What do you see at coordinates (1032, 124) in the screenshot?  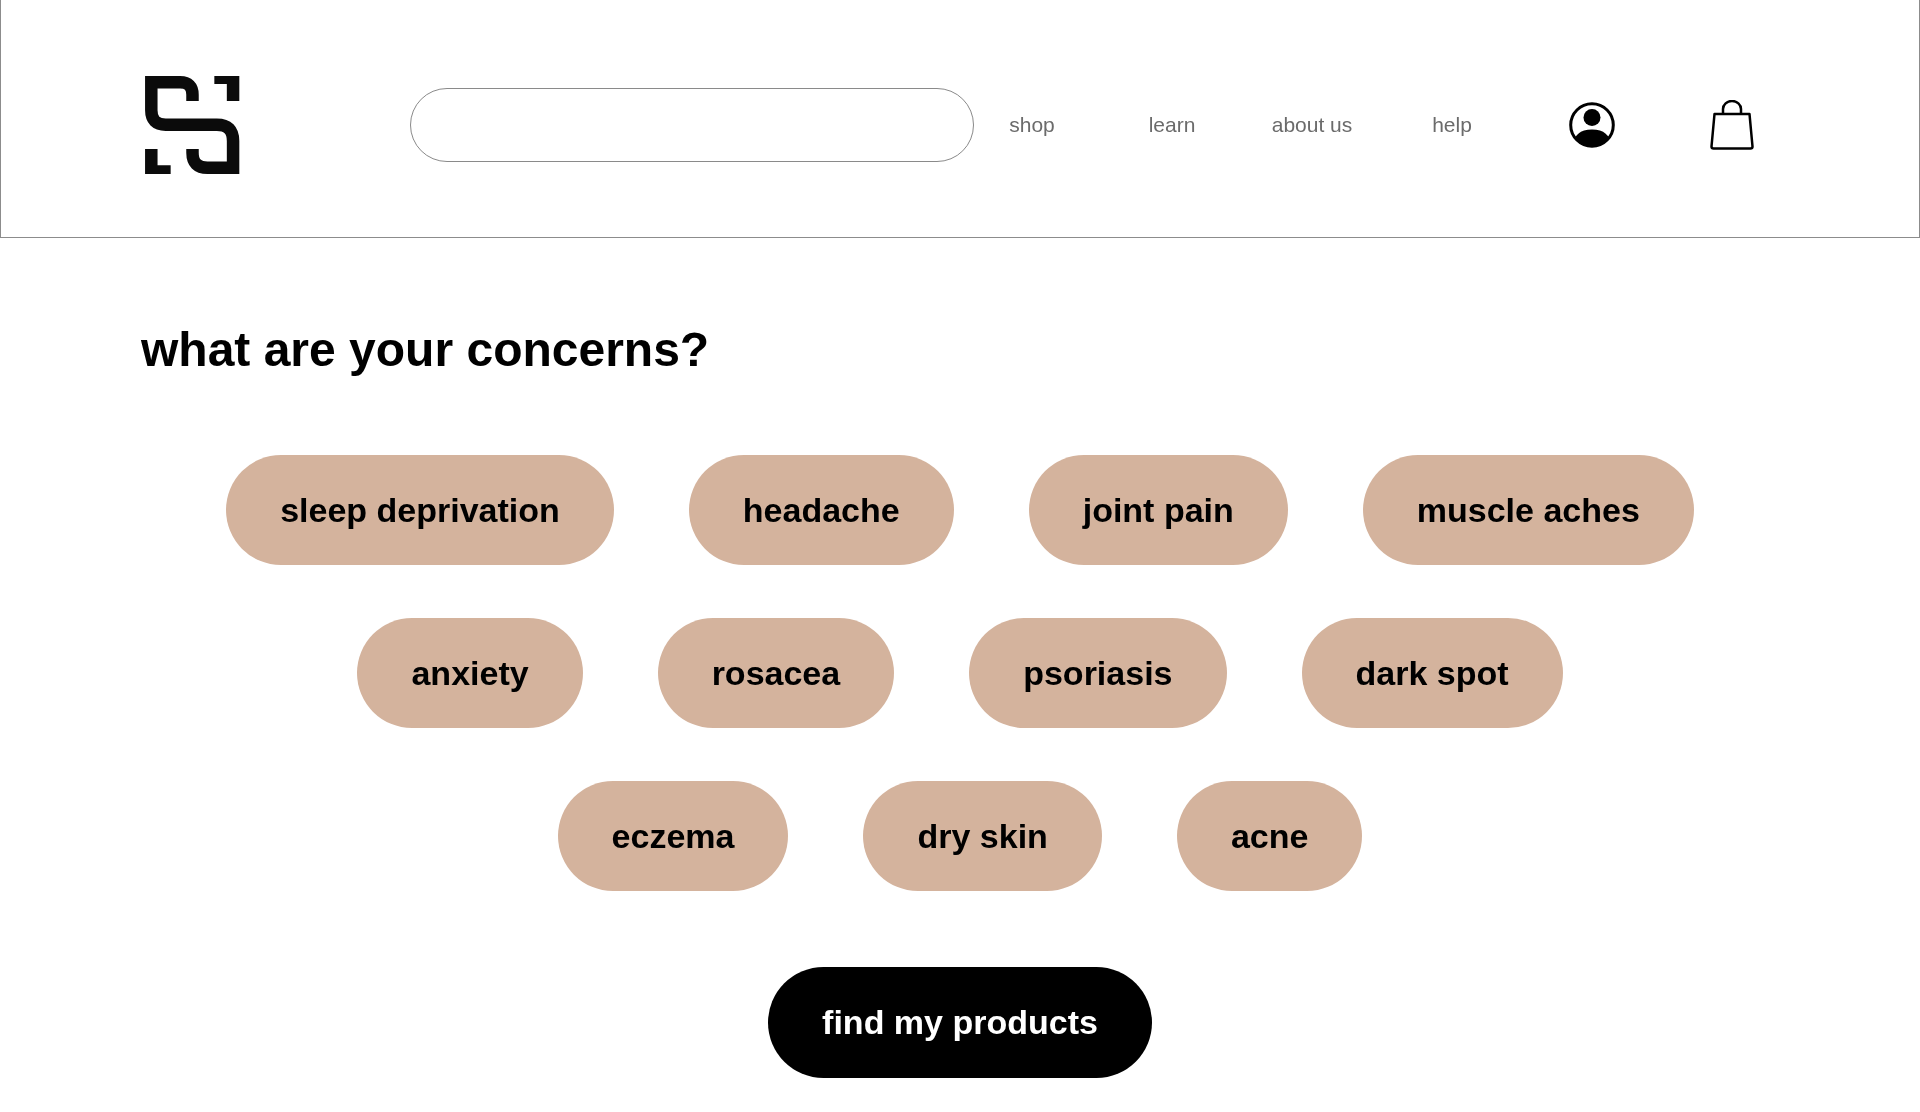 I see `nav-link: shop` at bounding box center [1032, 124].